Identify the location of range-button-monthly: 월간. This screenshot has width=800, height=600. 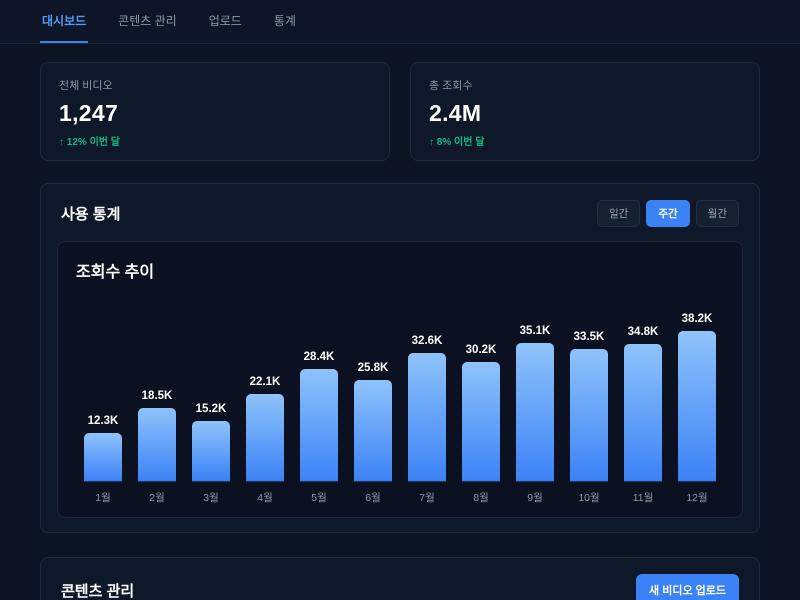
(717, 213).